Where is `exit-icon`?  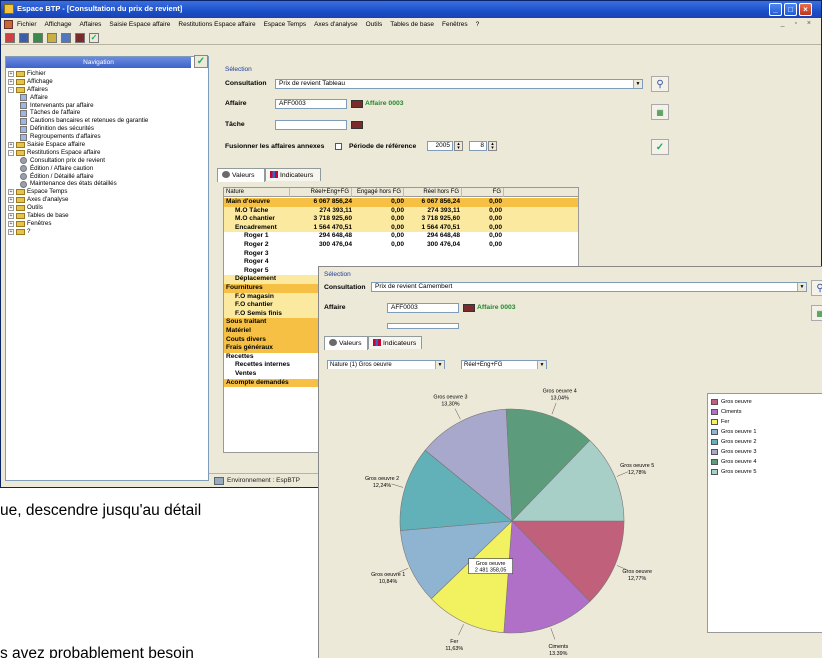
exit-icon is located at coordinates (10, 38).